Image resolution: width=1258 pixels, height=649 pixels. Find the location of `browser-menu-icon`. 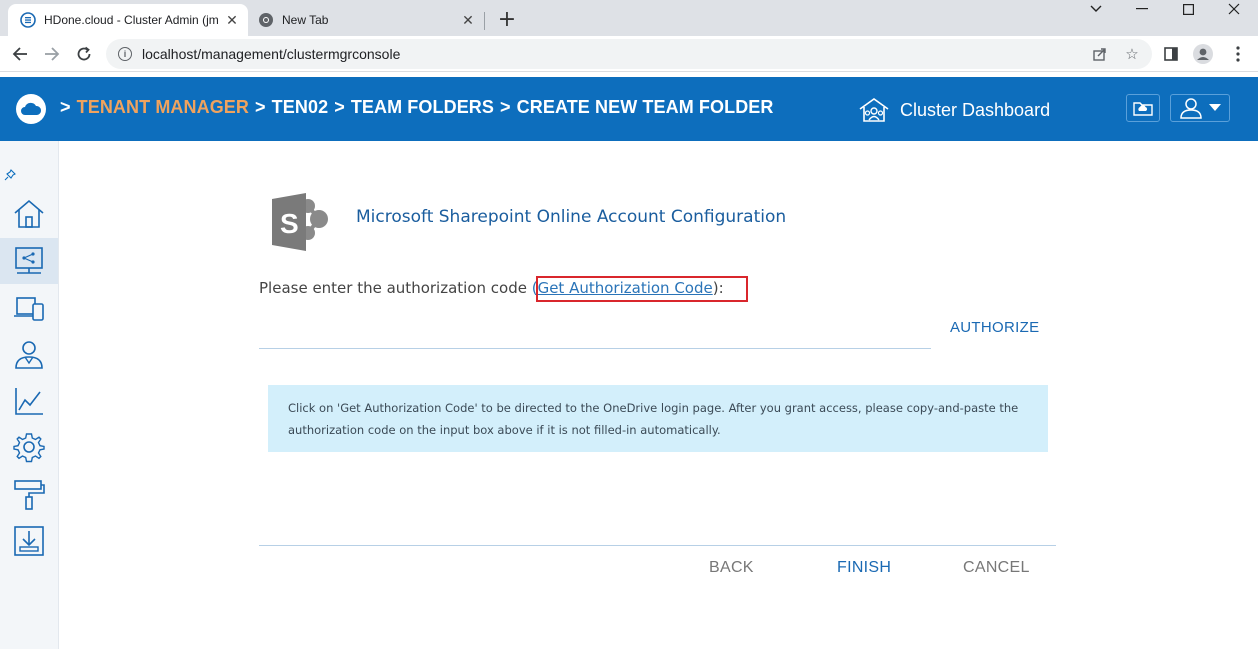

browser-menu-icon is located at coordinates (1238, 54).